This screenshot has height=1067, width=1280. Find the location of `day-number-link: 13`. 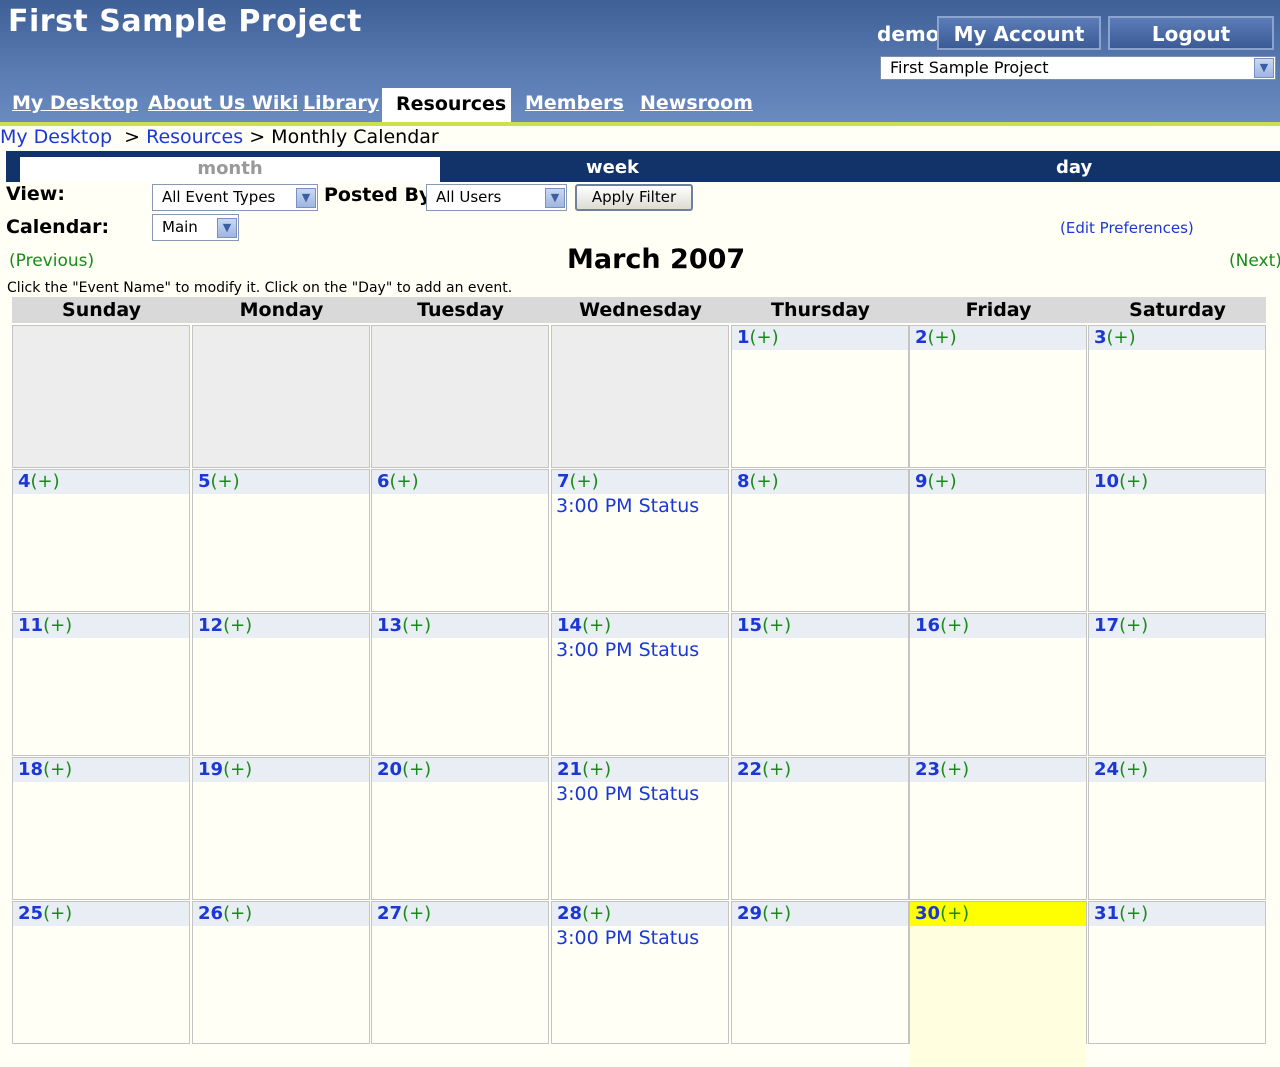

day-number-link: 13 is located at coordinates (389, 625).